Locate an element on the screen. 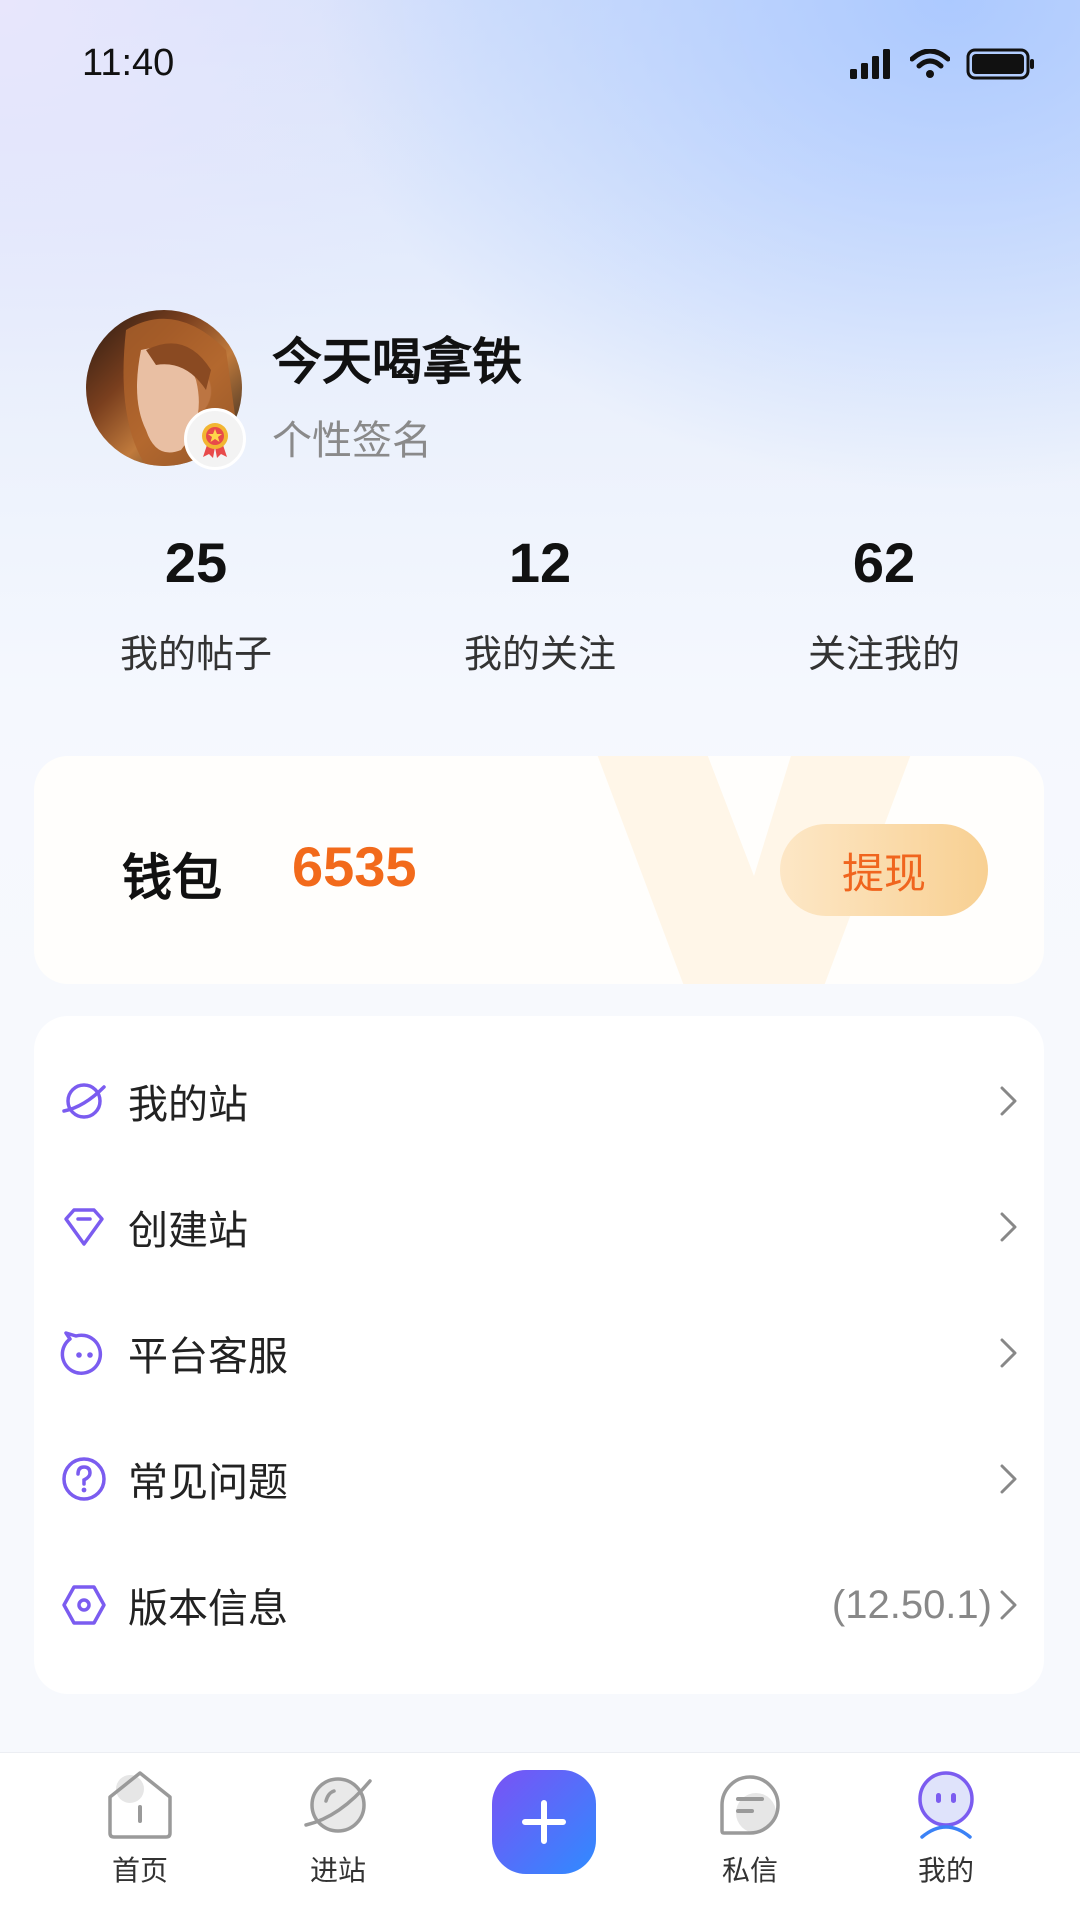 Image resolution: width=1080 pixels, height=1921 pixels. stat-label: 我的关注 is located at coordinates (539, 654).